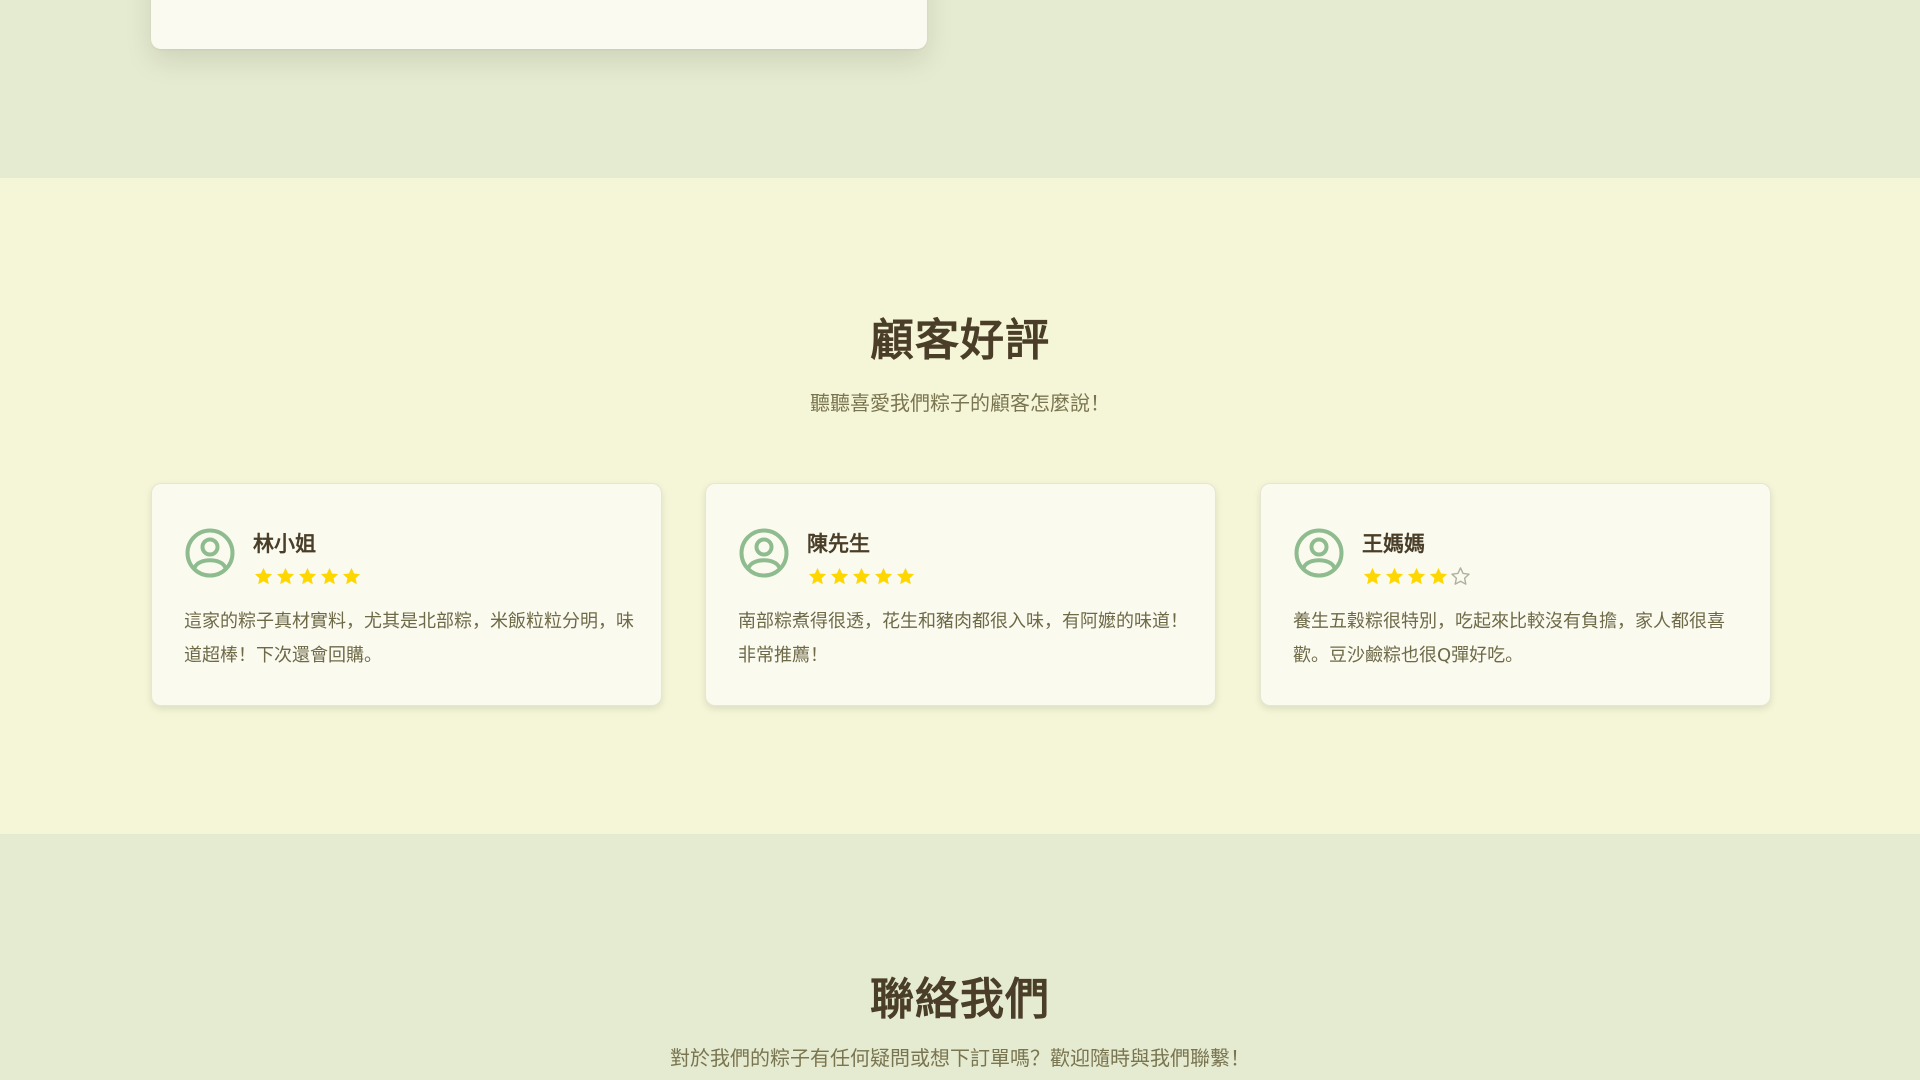 The width and height of the screenshot is (1920, 1080). I want to click on star-empty-icon, so click(1460, 576).